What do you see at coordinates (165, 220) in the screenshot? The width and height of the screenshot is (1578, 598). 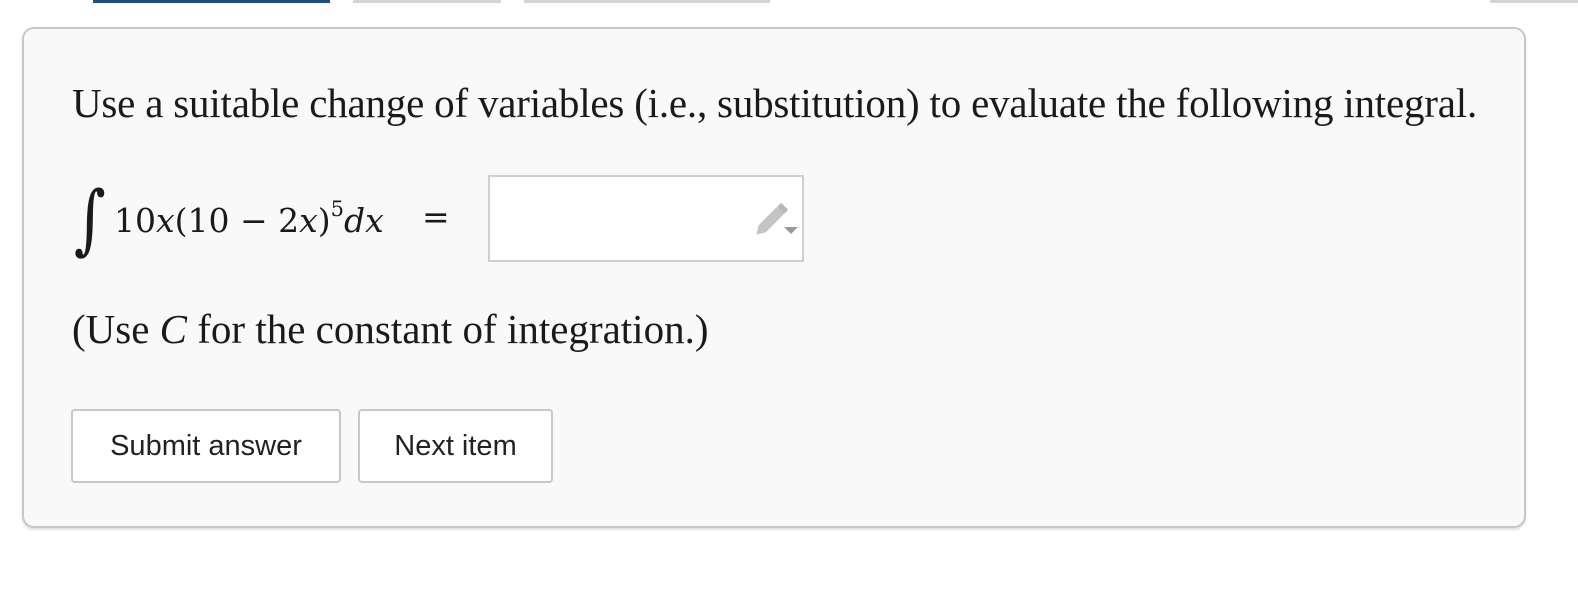 I see `integrand-var: x` at bounding box center [165, 220].